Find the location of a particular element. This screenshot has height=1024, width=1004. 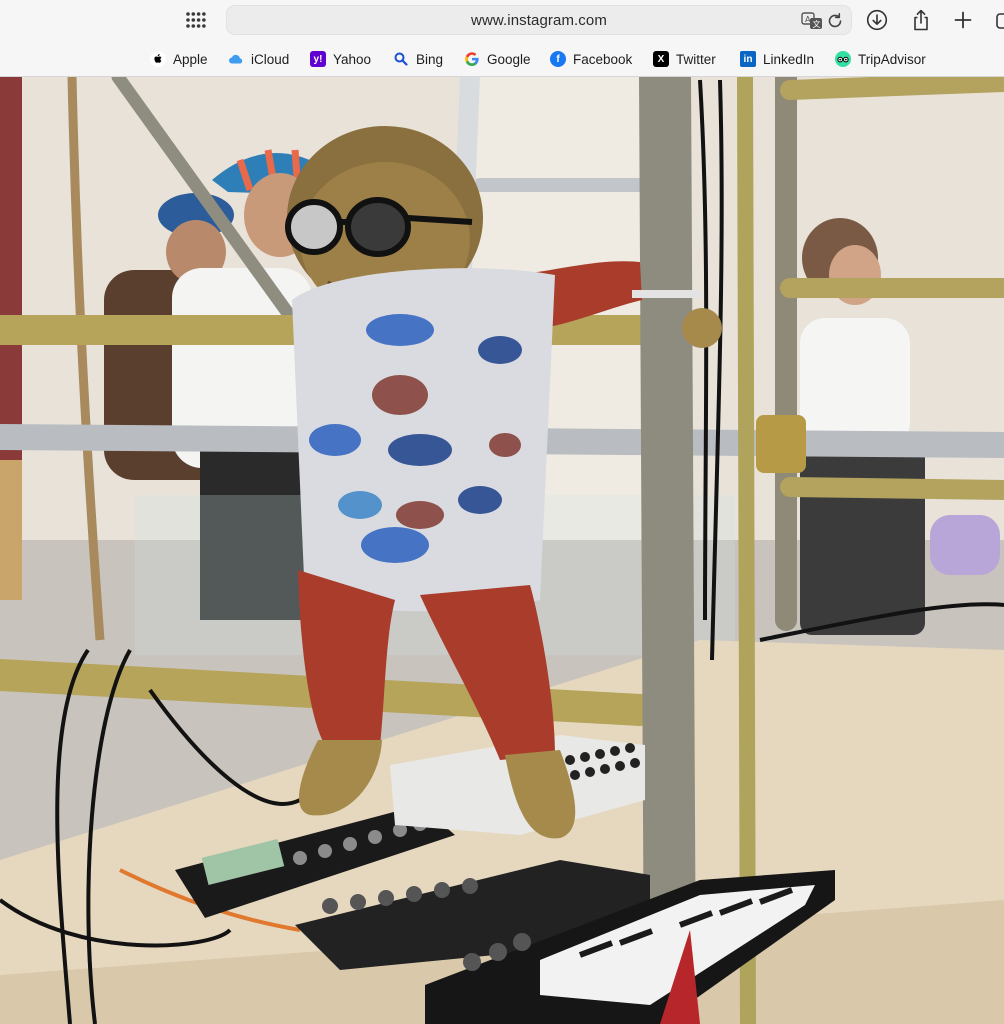

linkedin-icon: in is located at coordinates (748, 59).